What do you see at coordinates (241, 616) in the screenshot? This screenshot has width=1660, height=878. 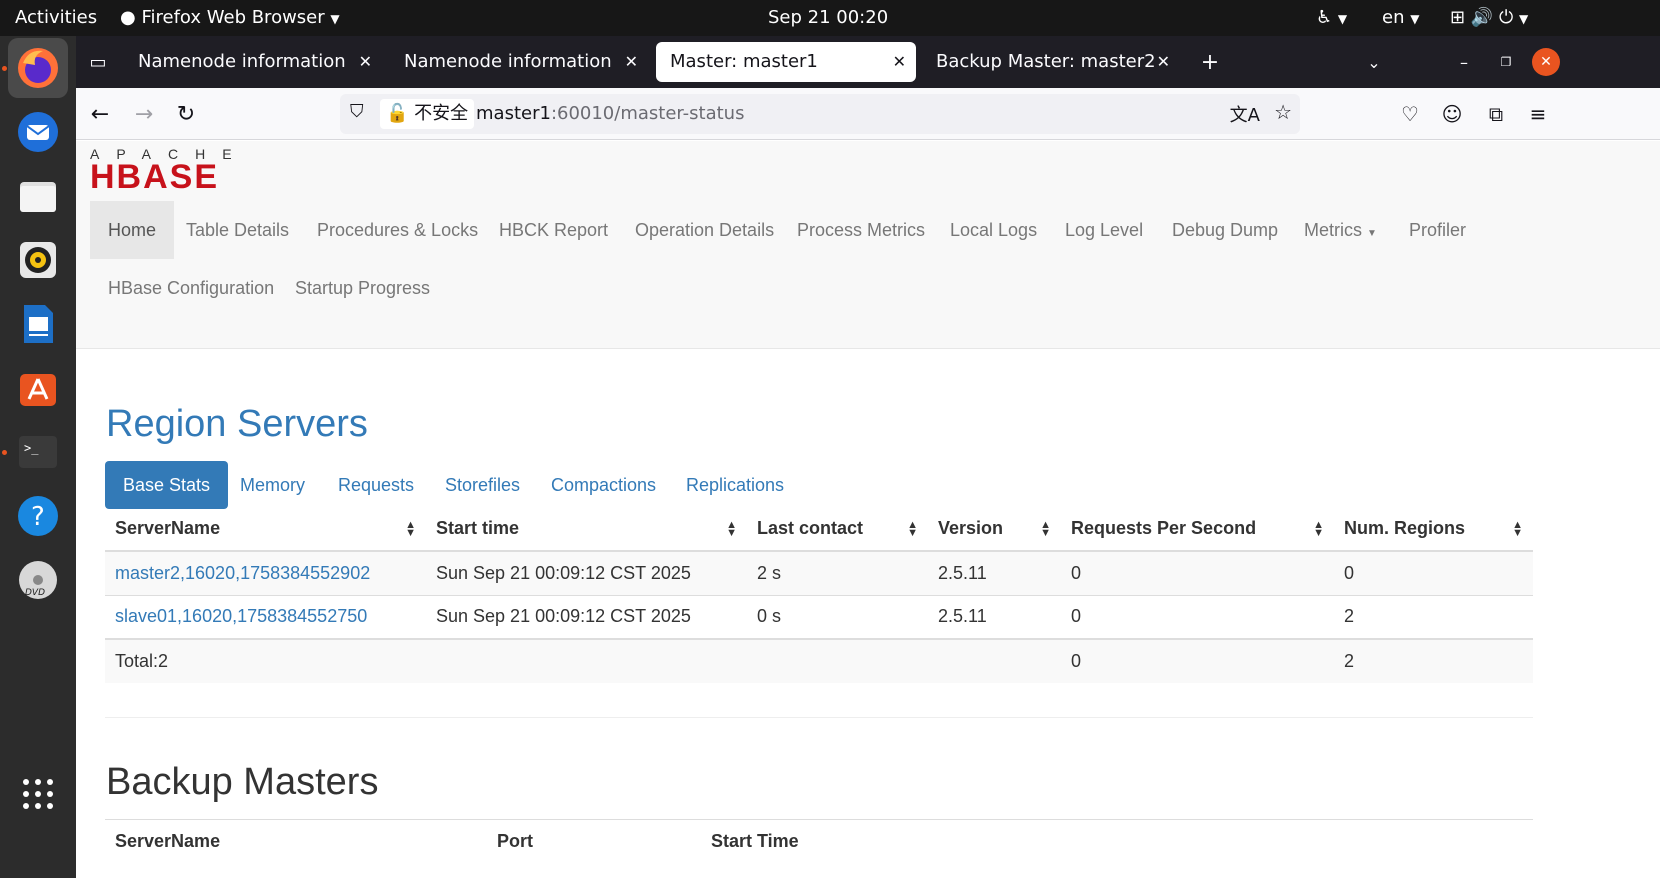 I see `server-link: slave01,16020,1758384552750` at bounding box center [241, 616].